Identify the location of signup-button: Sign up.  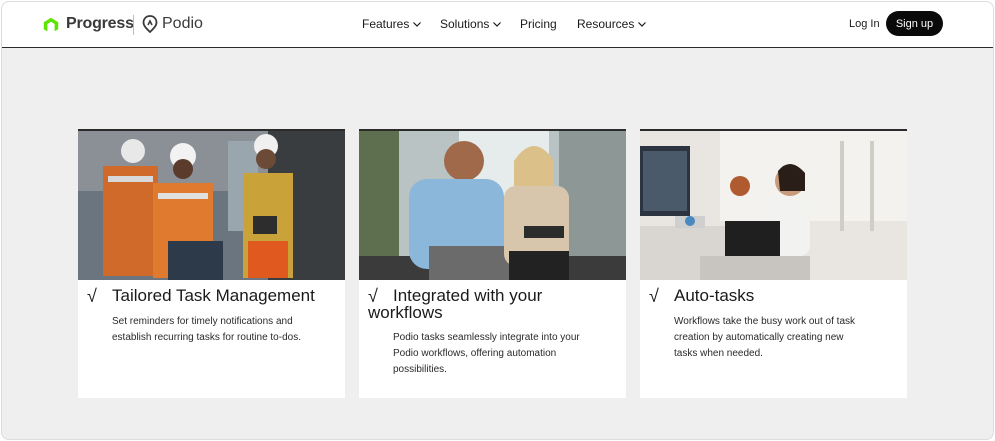
(914, 23).